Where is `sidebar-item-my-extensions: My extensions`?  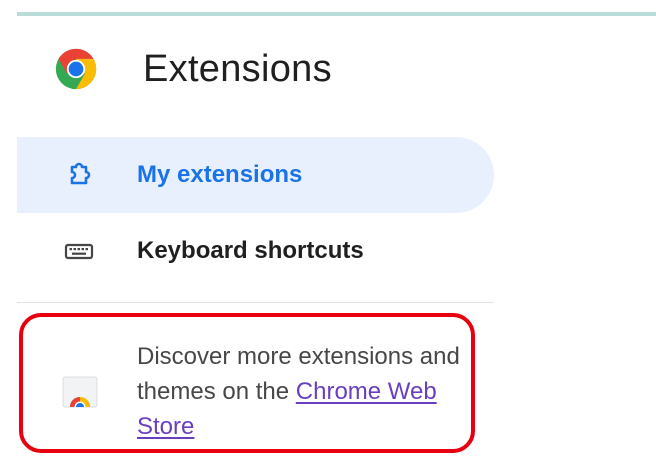 sidebar-item-my-extensions: My extensions is located at coordinates (255, 175).